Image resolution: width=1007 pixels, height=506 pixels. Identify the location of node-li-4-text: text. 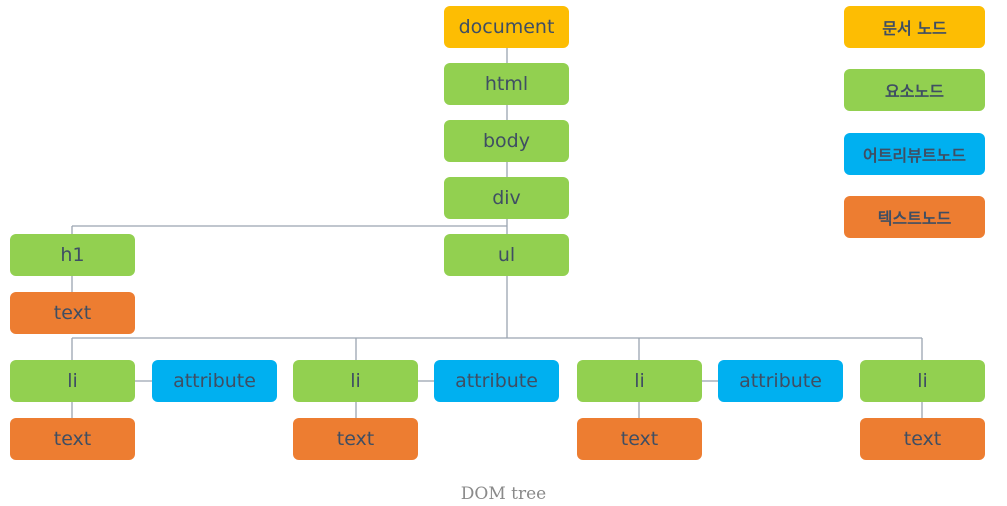
(922, 439).